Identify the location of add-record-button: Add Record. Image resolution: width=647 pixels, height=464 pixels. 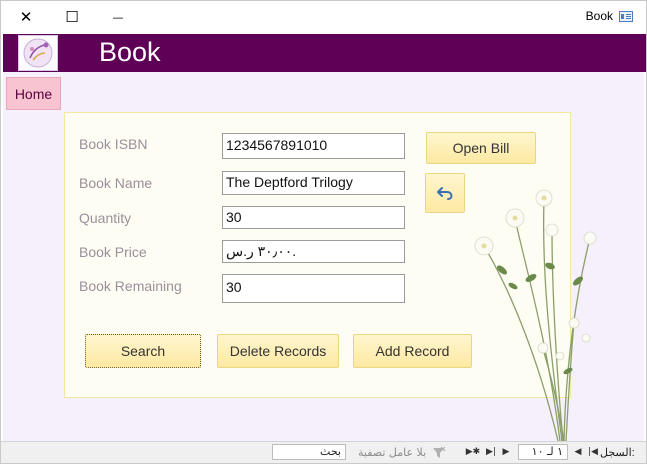
(412, 351).